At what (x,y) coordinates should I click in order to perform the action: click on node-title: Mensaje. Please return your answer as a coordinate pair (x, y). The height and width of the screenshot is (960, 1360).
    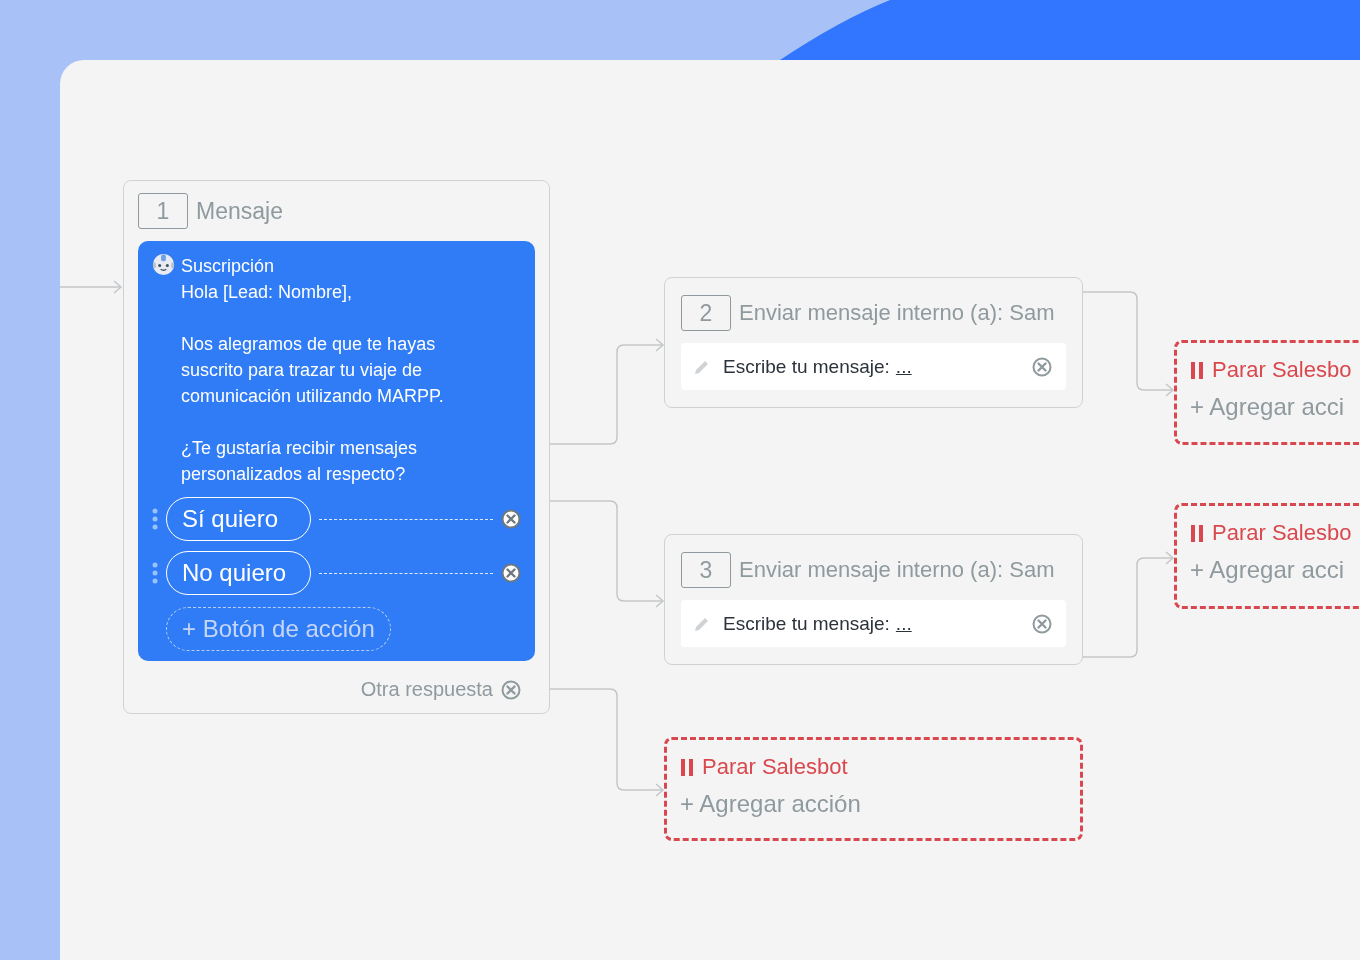
    Looking at the image, I should click on (239, 211).